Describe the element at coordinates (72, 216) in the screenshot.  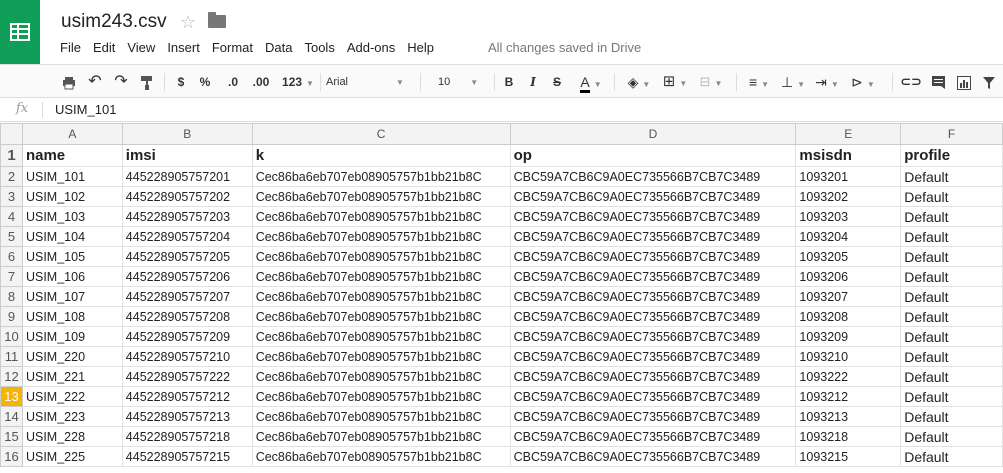
I see `cell: USIM_103` at that location.